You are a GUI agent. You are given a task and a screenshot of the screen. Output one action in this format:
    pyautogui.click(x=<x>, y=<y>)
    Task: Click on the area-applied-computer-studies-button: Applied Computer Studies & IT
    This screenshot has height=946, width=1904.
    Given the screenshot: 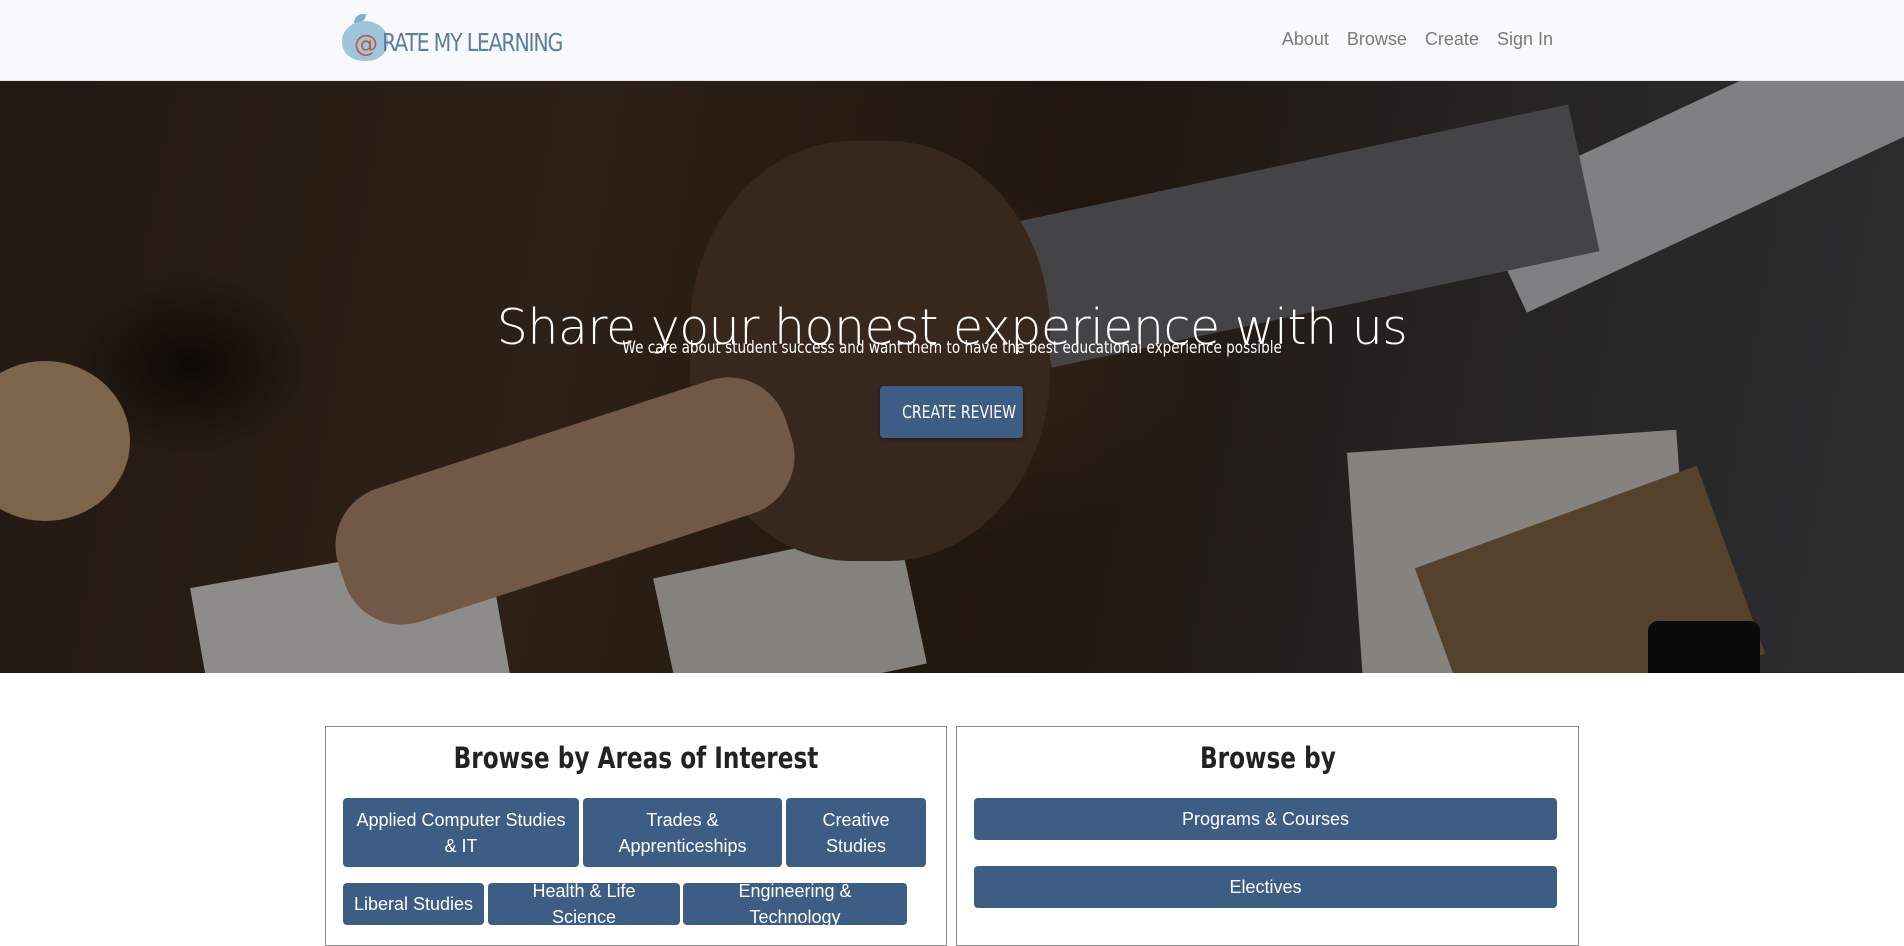 What is the action you would take?
    pyautogui.click(x=461, y=832)
    